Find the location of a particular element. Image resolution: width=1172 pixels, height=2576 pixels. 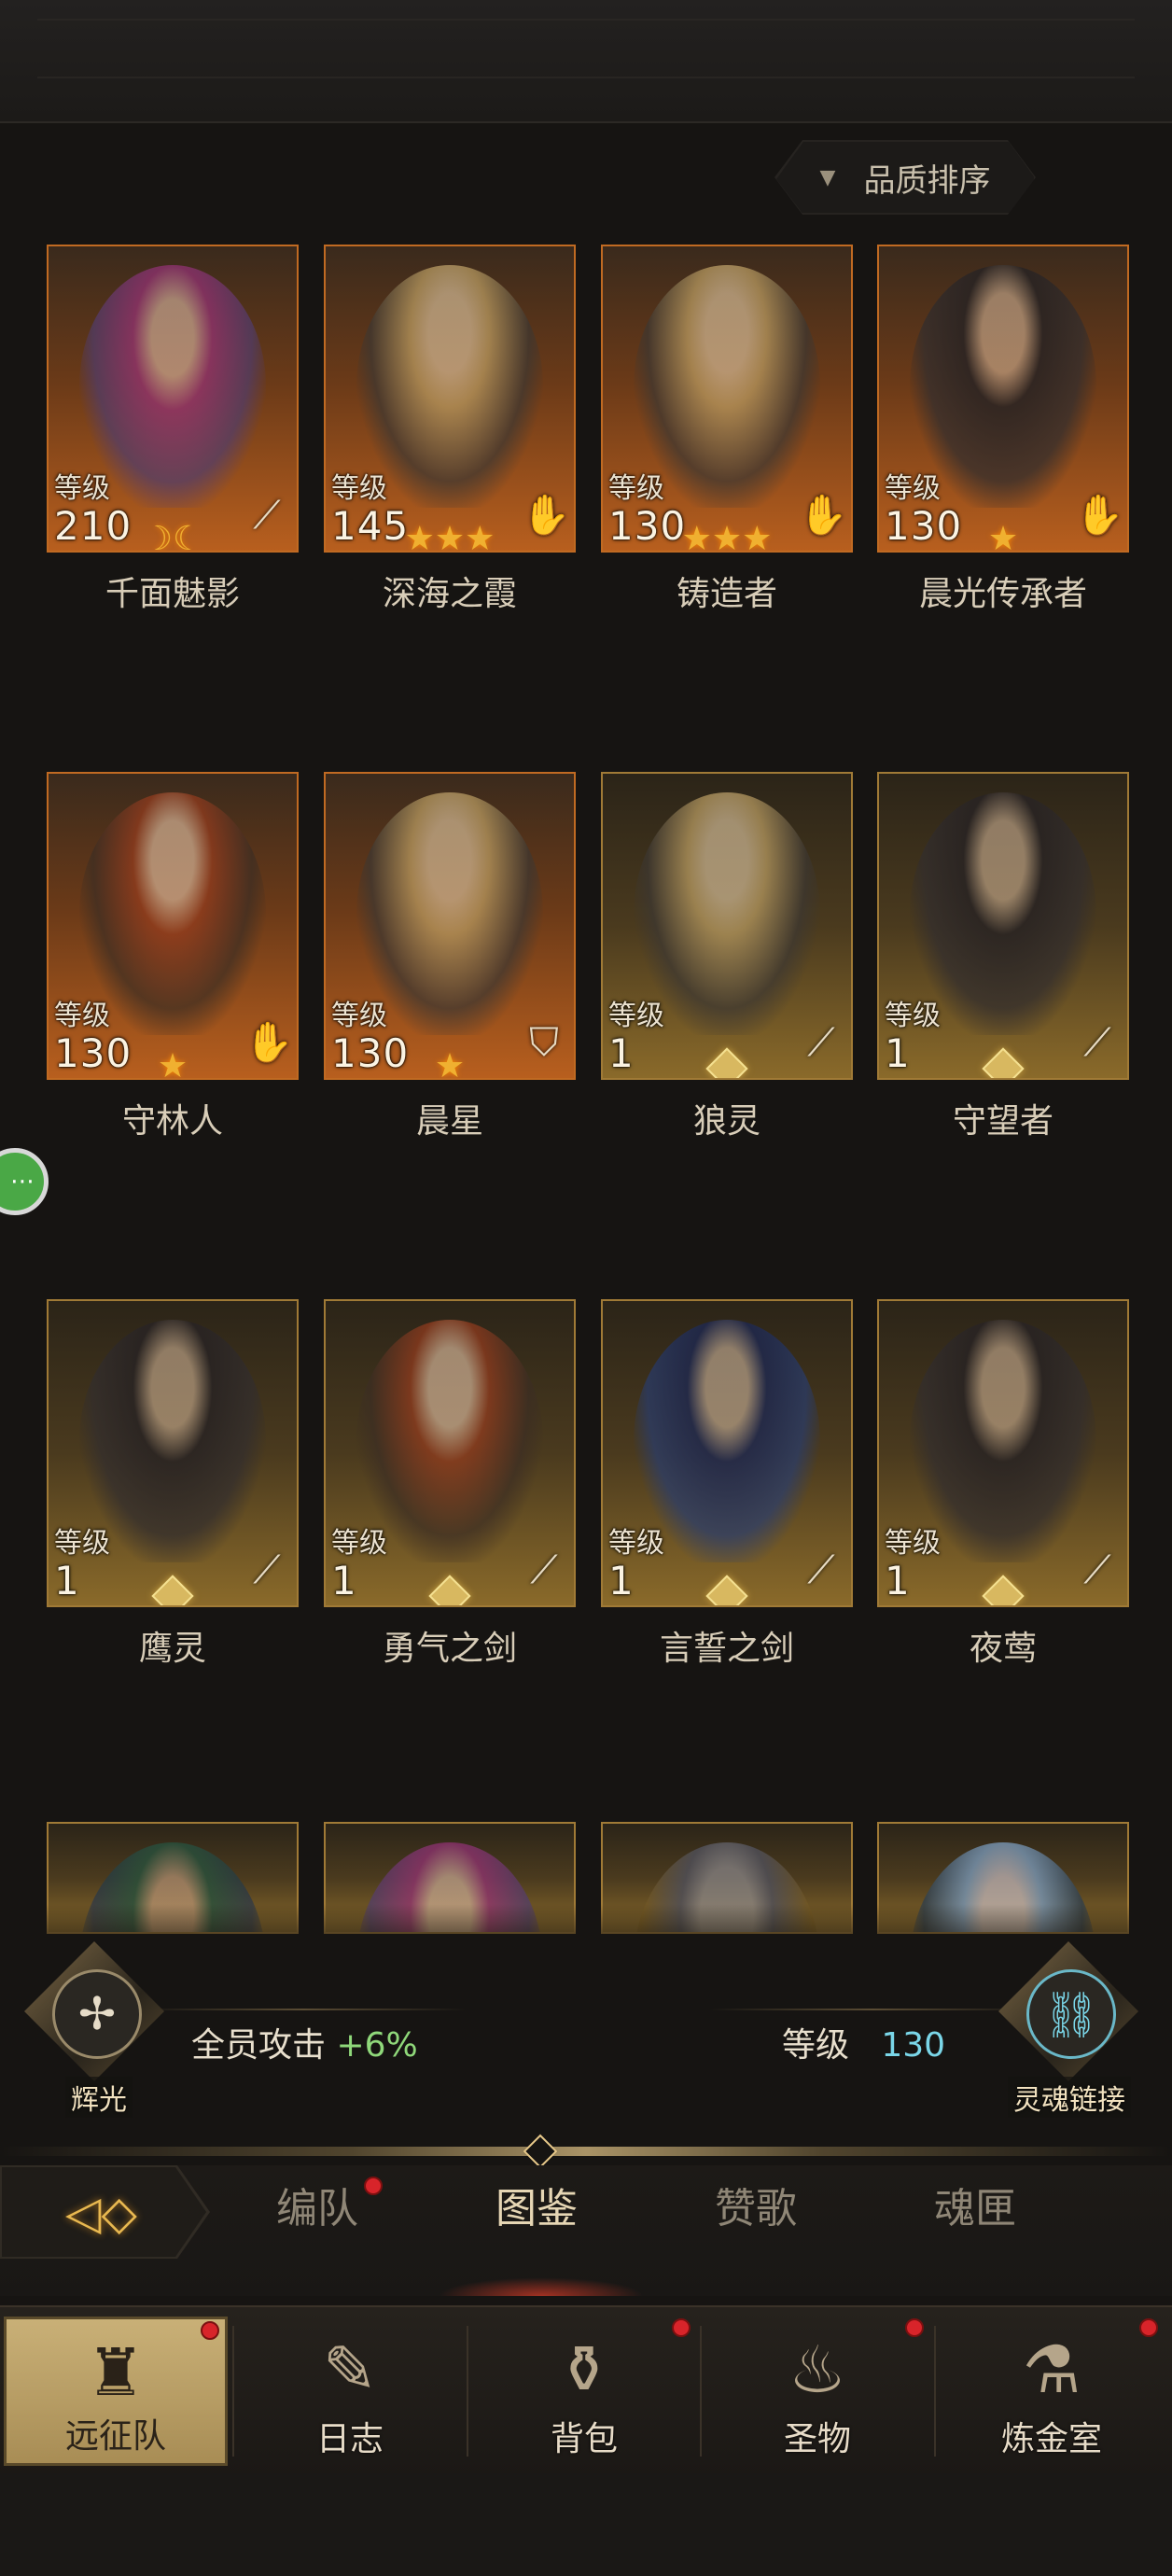

bottom-nav: ♜ 远征队 ✎ 日志 ⚱ 背包 ♨ 圣物 ⚗ 炼金室 is located at coordinates (586, 2390).